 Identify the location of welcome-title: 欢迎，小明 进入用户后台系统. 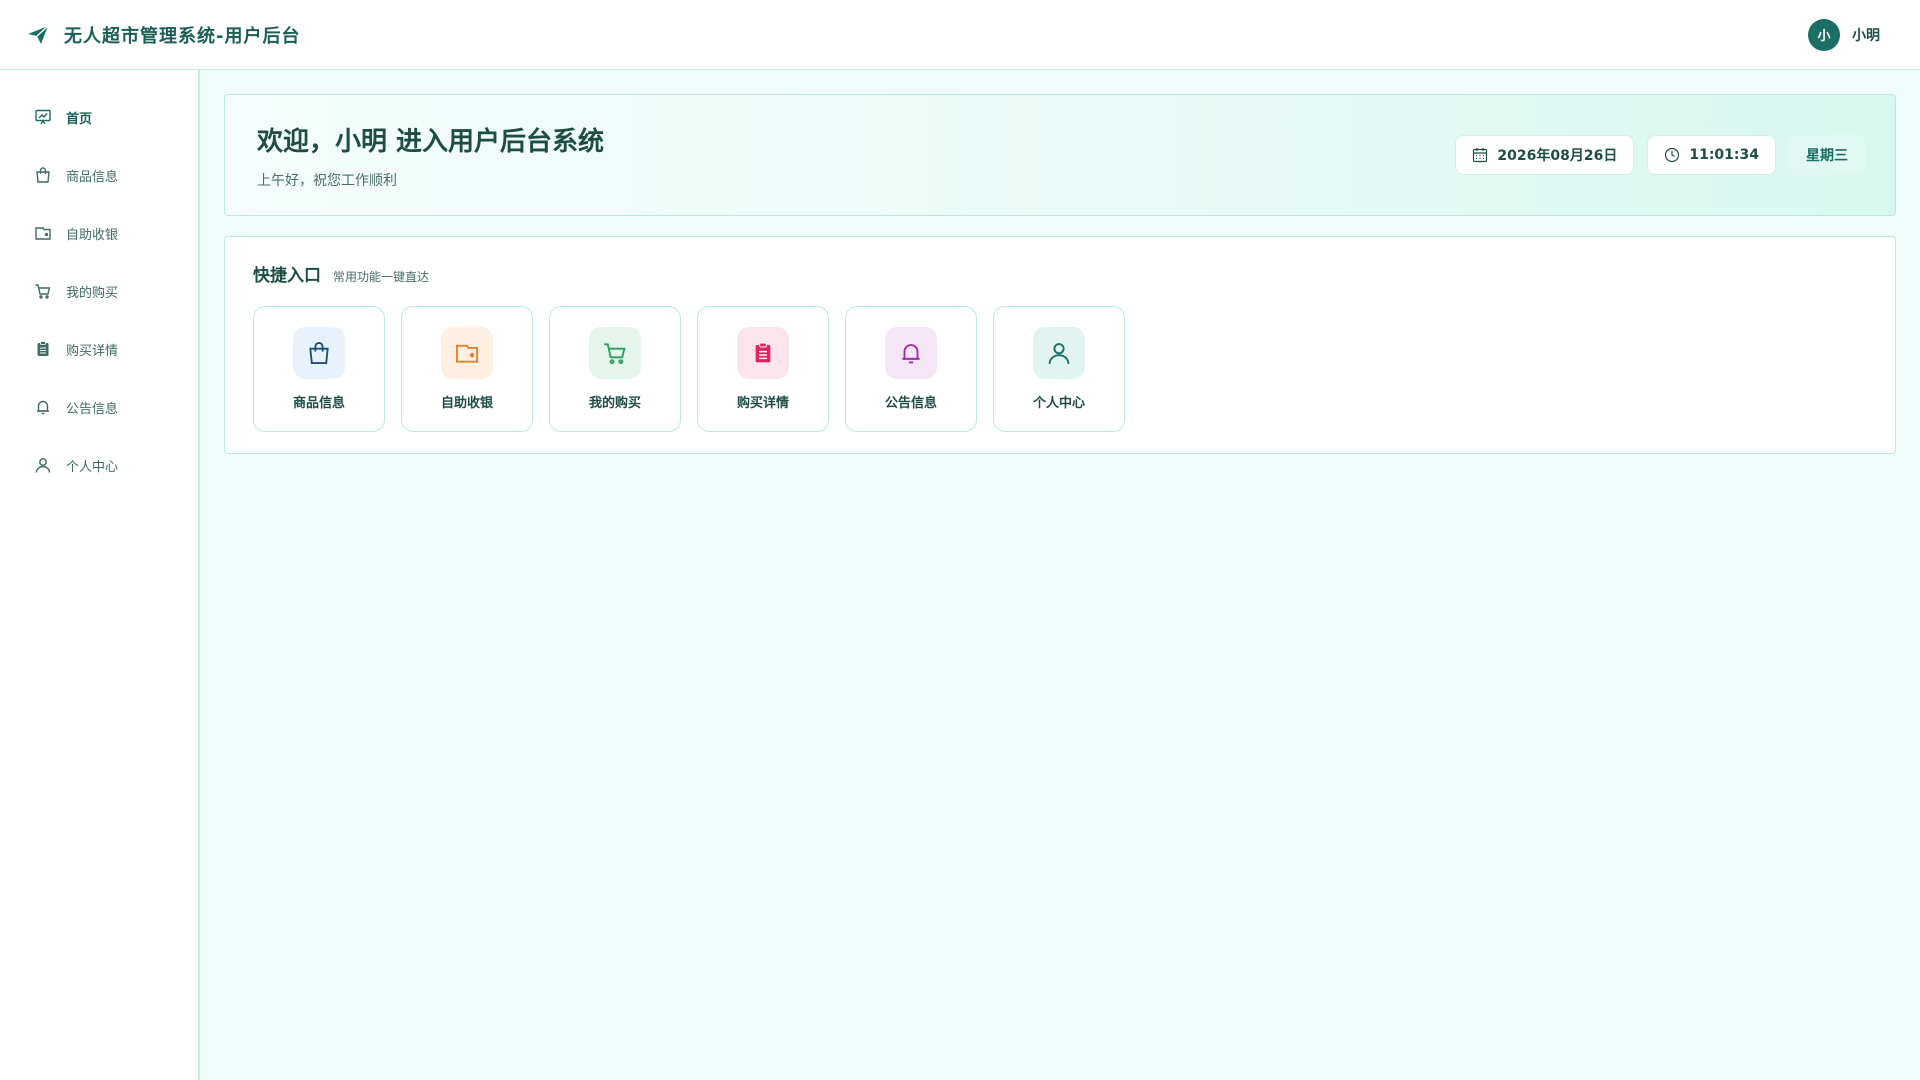
(431, 141).